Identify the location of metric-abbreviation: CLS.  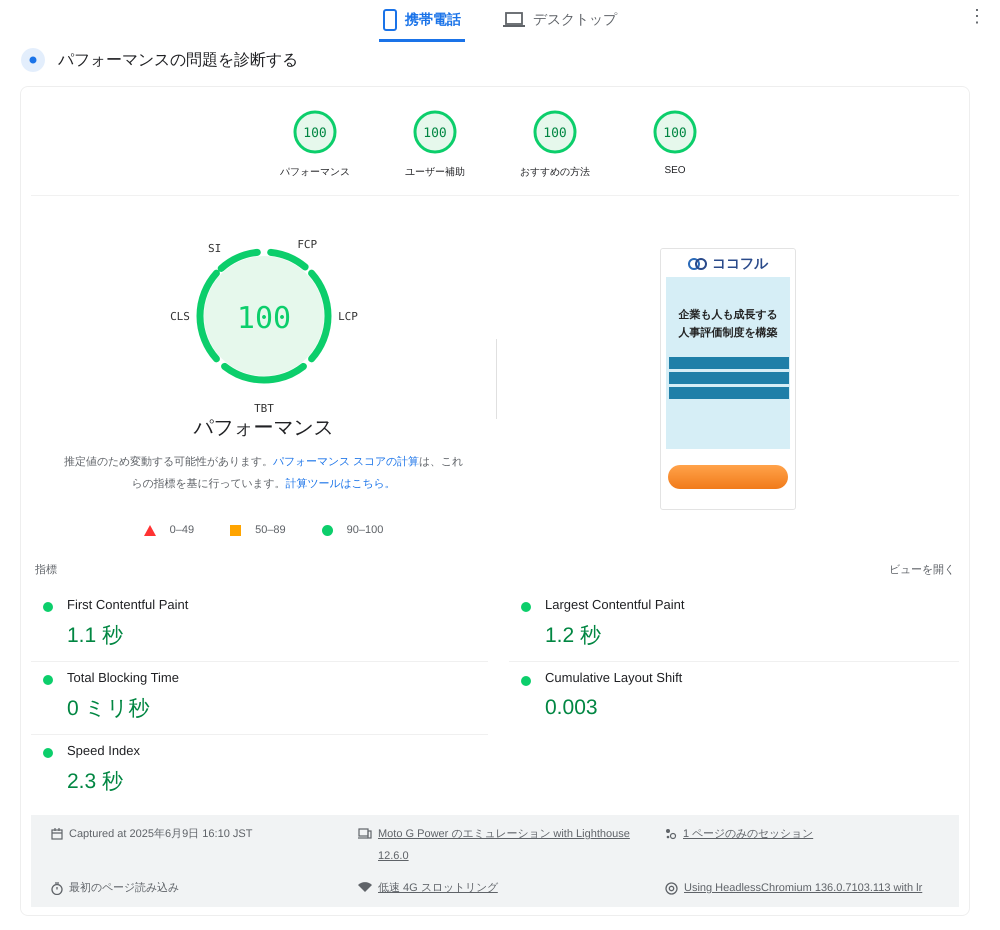
(180, 316).